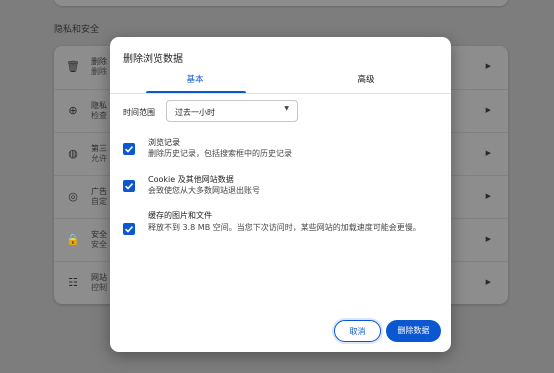 This screenshot has height=373, width=554. Describe the element at coordinates (280, 93) in the screenshot. I see `tabs-divider` at that location.